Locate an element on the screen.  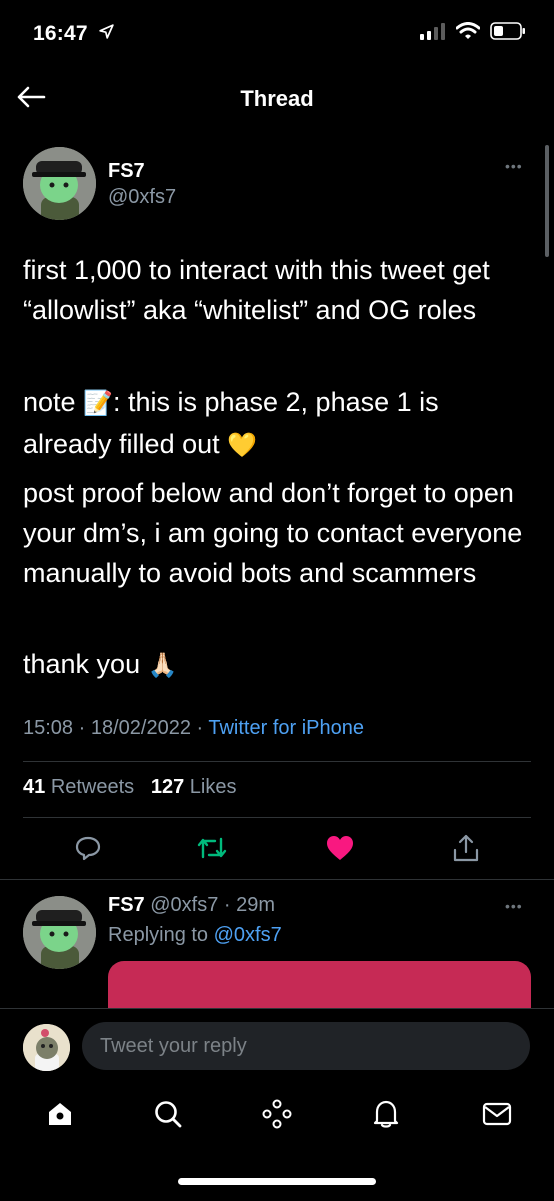
location-arrow-icon is located at coordinates (106, 34).